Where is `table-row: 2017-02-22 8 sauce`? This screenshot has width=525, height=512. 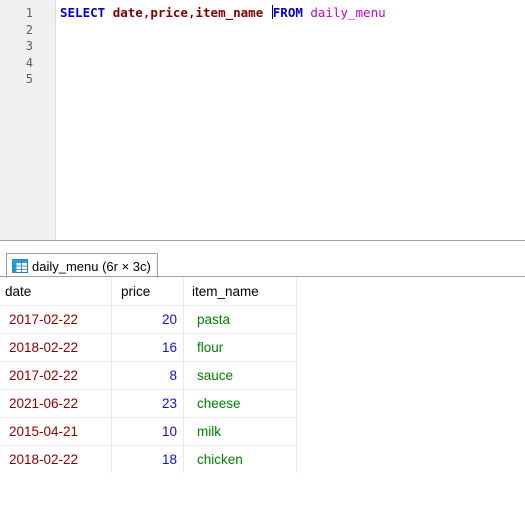
table-row: 2017-02-22 8 sauce is located at coordinates (148, 375).